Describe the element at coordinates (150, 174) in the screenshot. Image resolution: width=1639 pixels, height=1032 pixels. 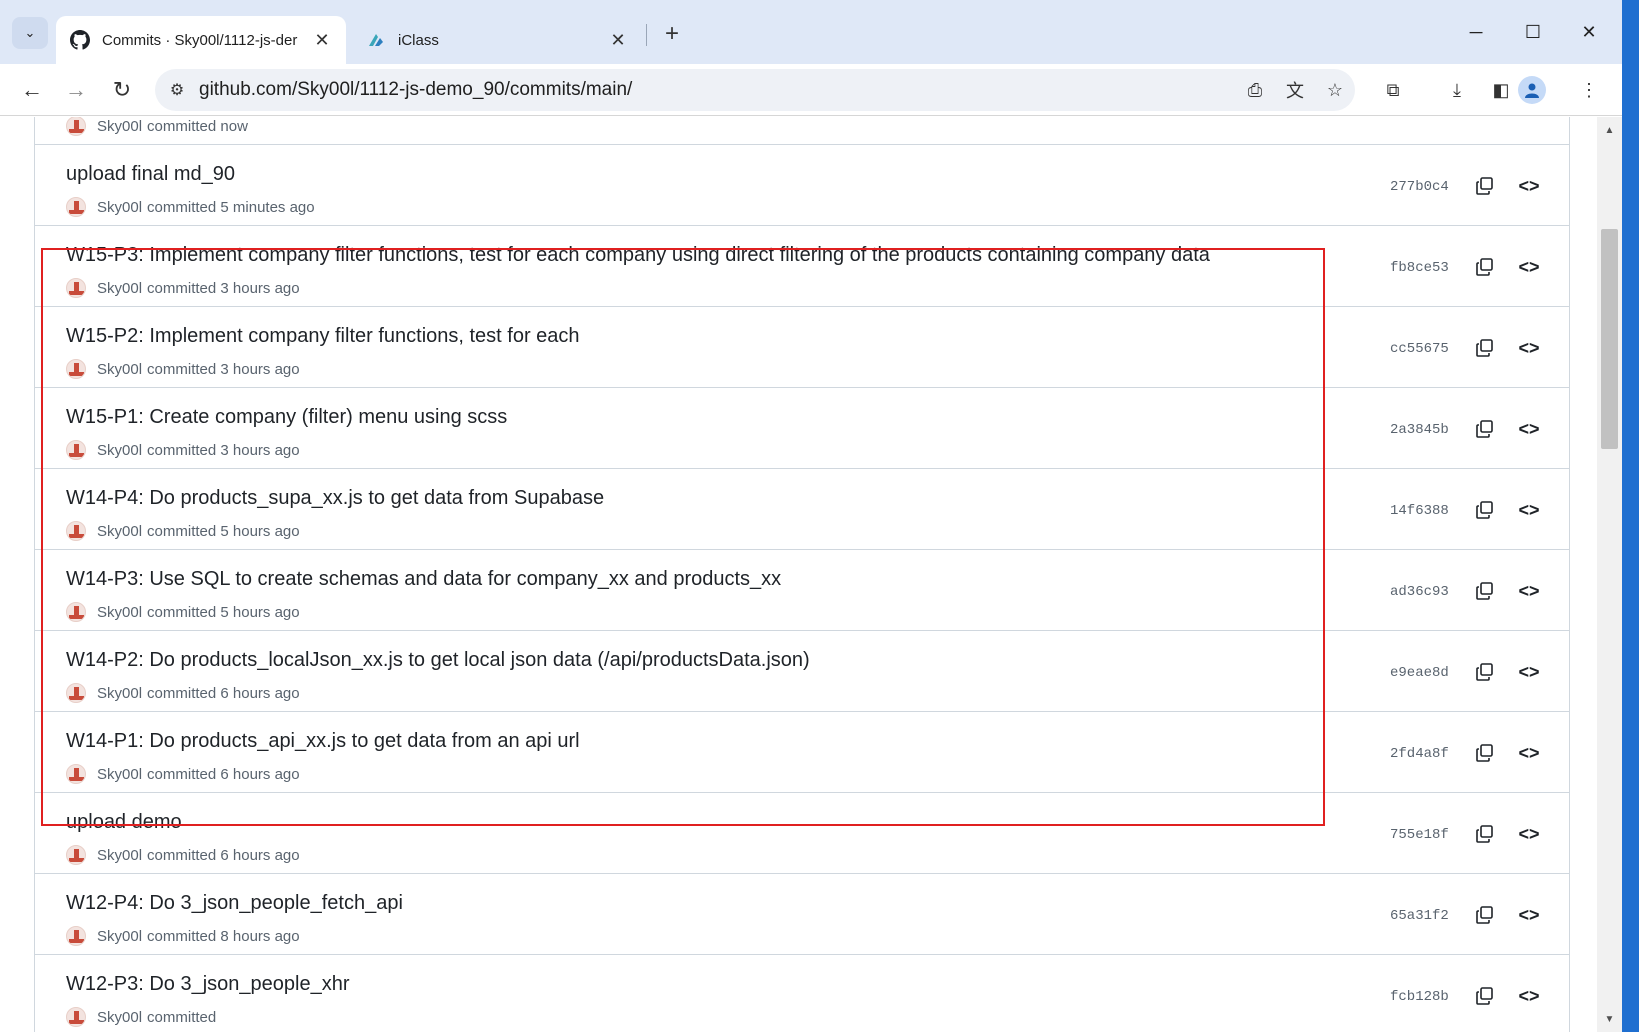
I see `commit-message: upload final md_90` at that location.